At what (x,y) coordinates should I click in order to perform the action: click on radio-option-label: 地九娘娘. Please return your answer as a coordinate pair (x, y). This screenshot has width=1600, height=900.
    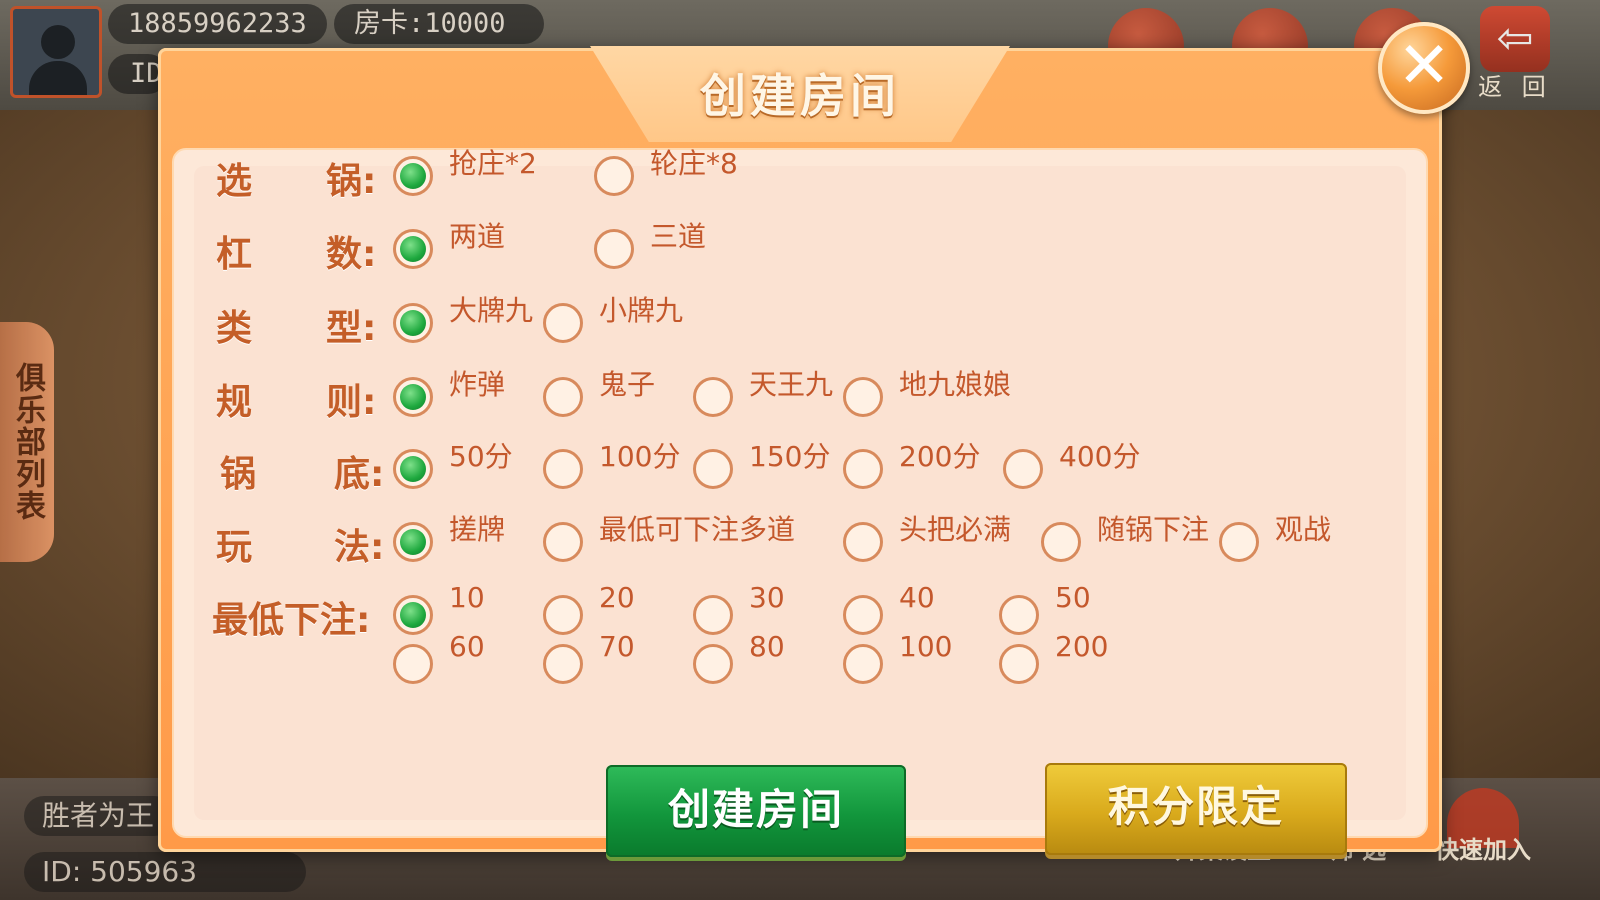
    Looking at the image, I should click on (955, 384).